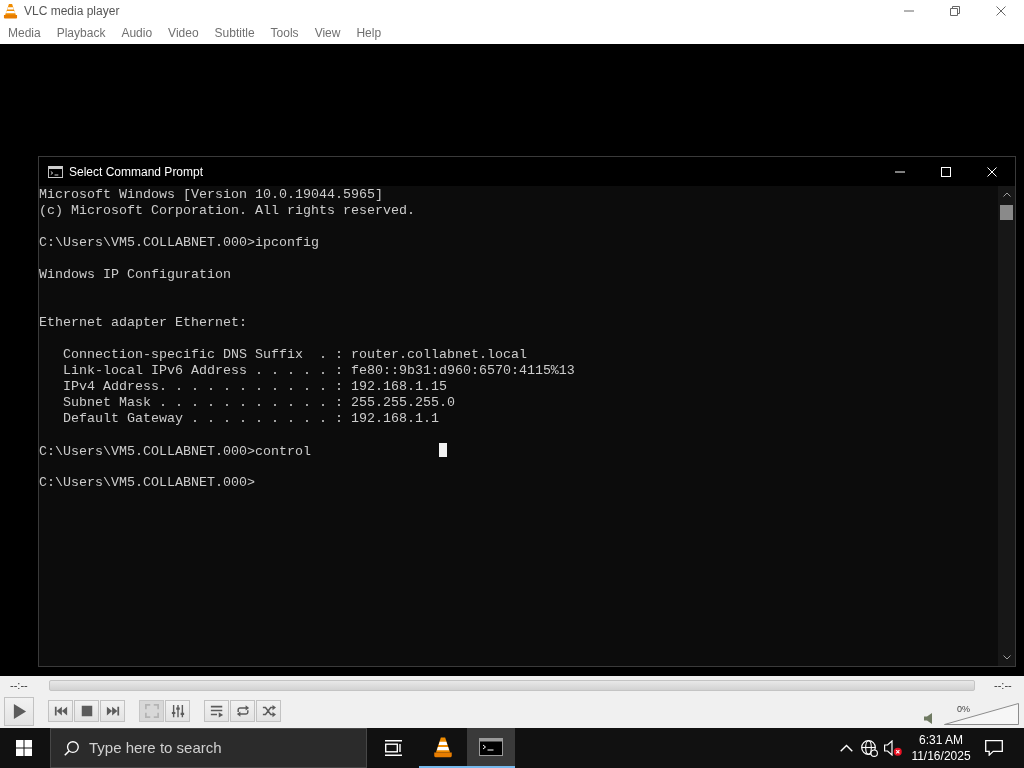 The image size is (1024, 768). I want to click on shuffle-button, so click(268, 711).